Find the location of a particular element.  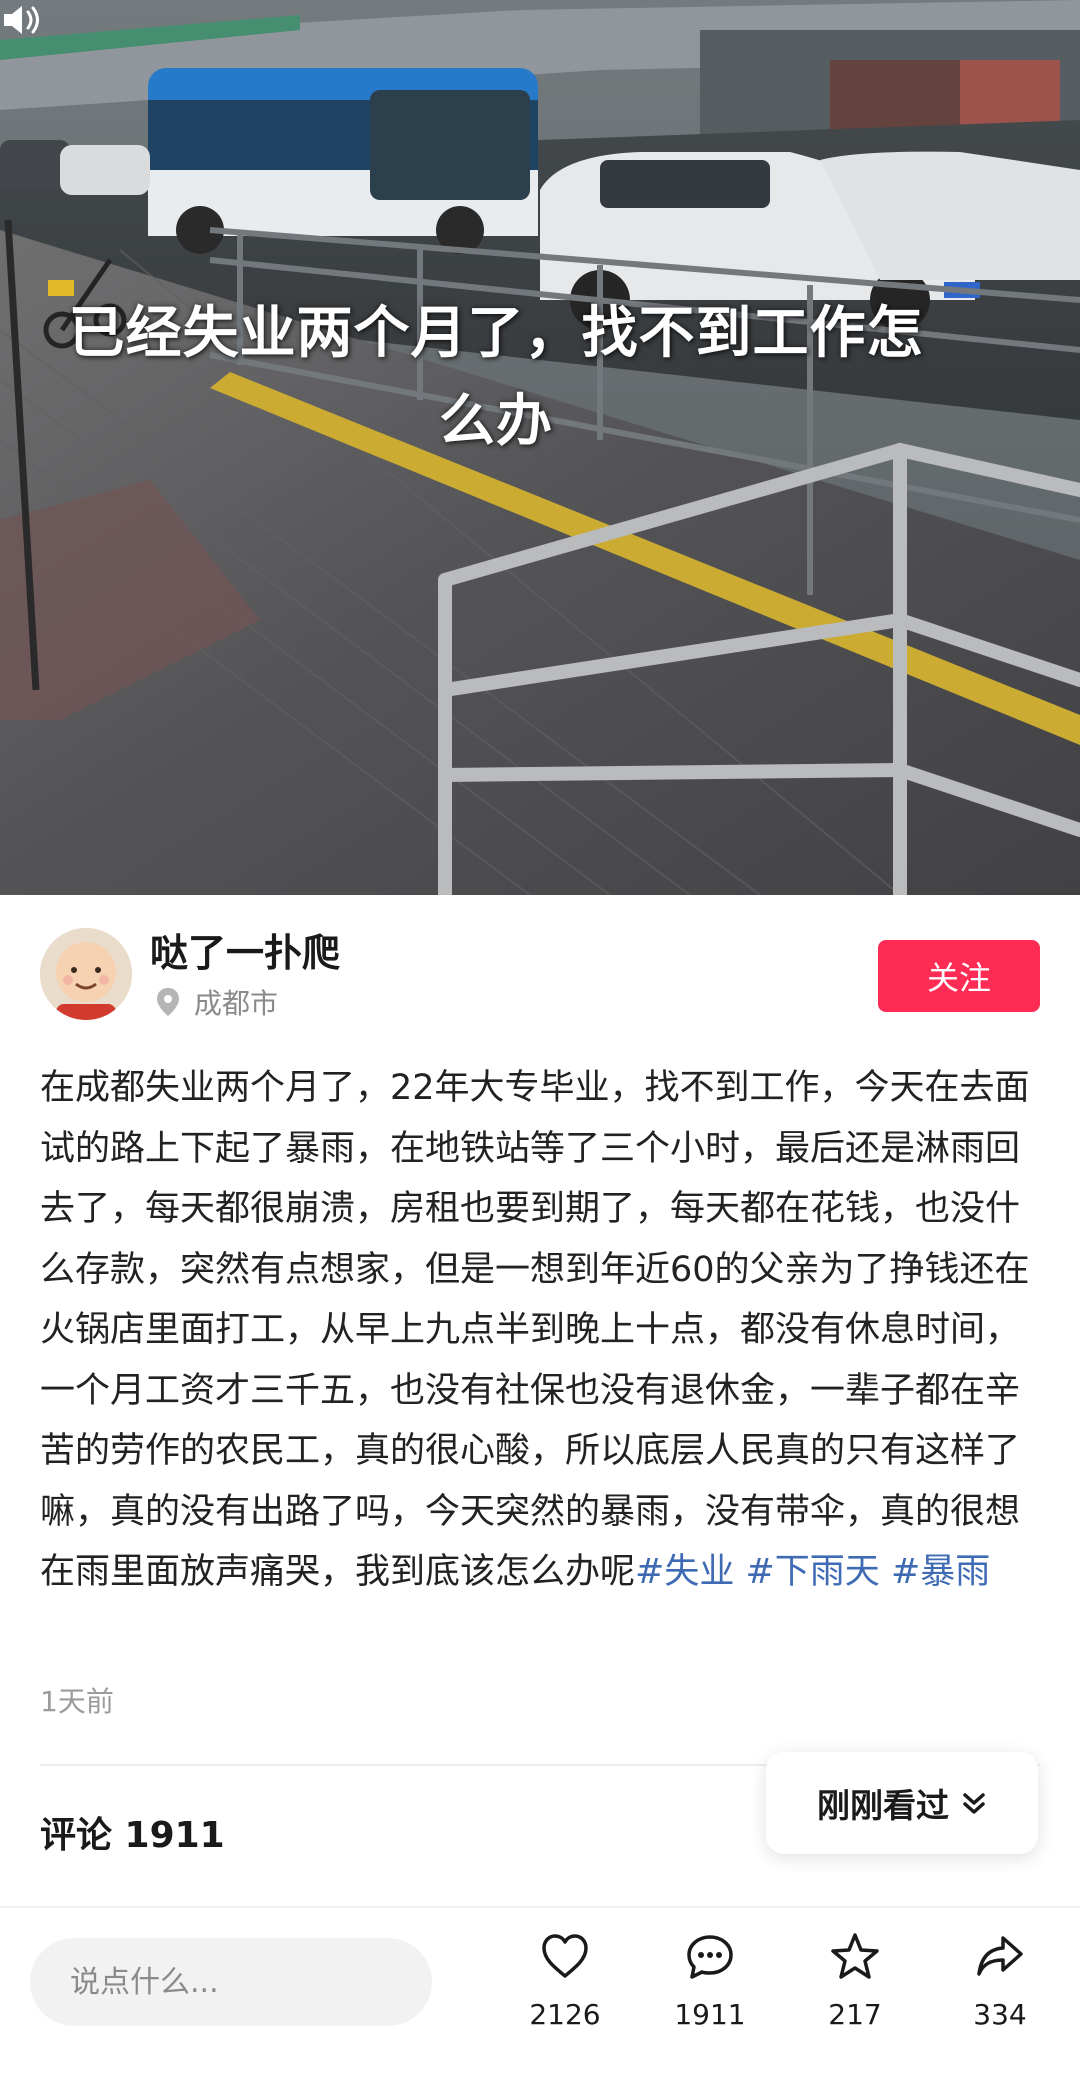

location-pin-icon is located at coordinates (168, 1002).